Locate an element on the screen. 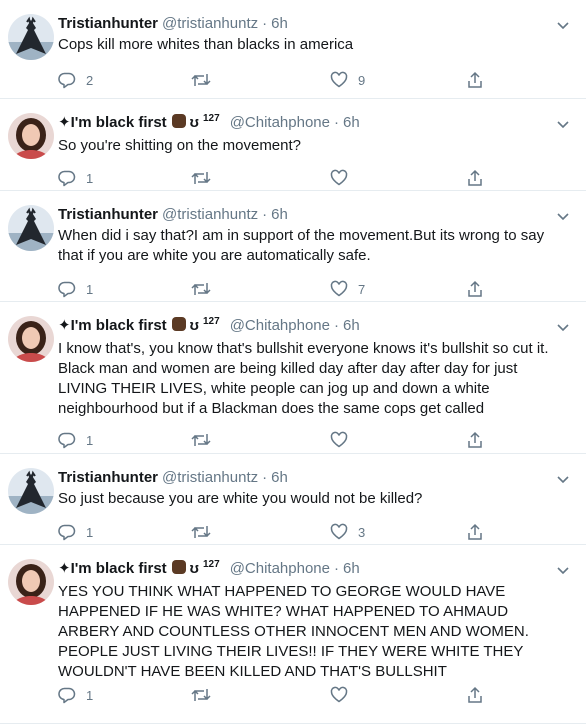  name-superscript: 127 is located at coordinates (211, 321).